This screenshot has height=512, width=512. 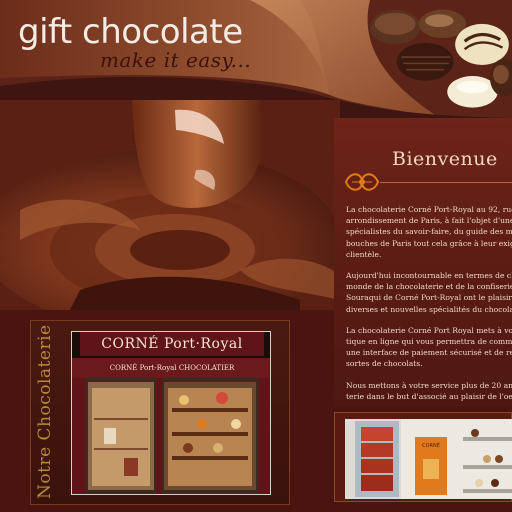 I want to click on product-photo: CORNÉ, so click(x=428, y=459).